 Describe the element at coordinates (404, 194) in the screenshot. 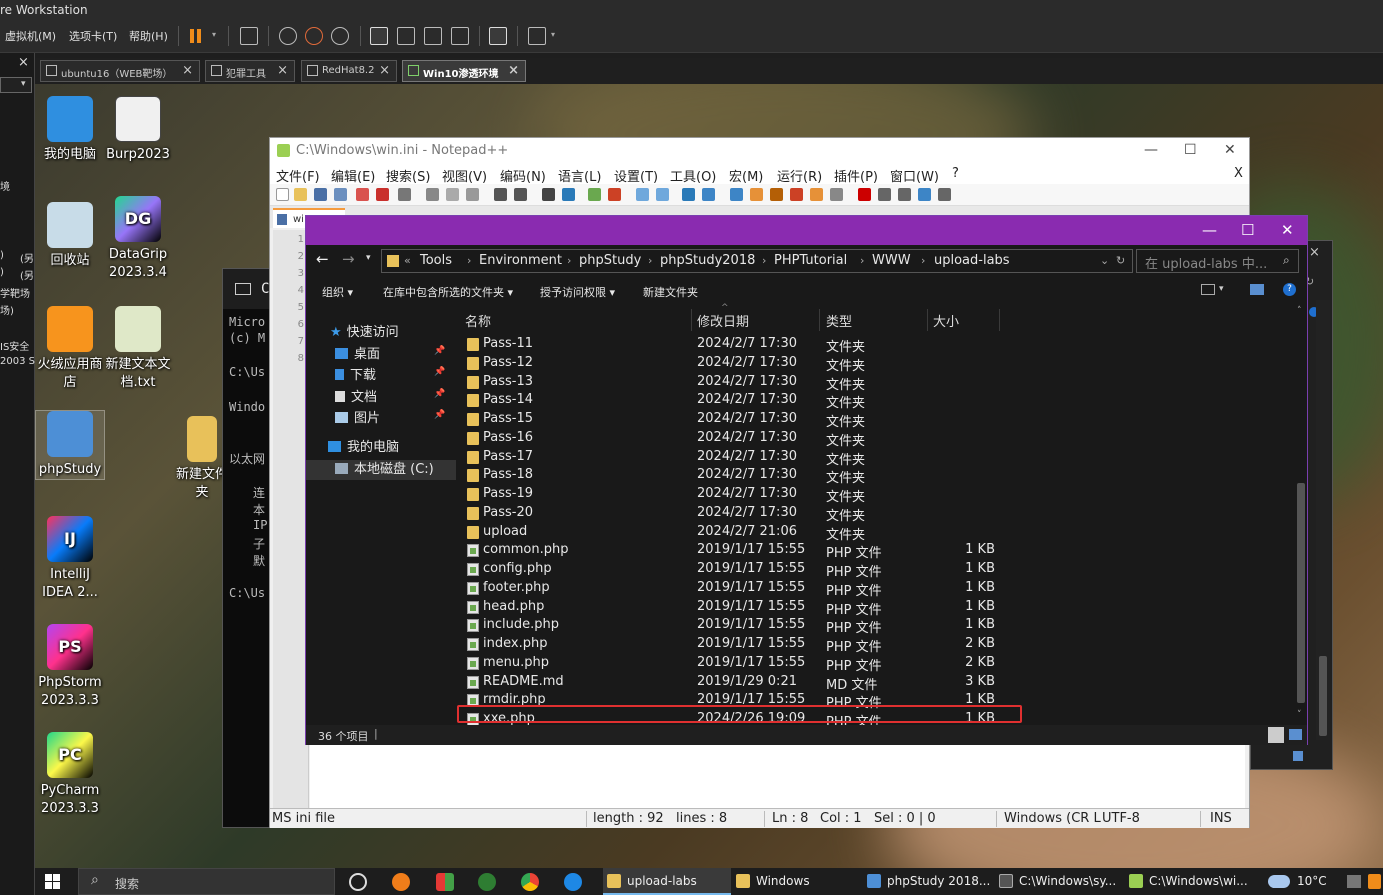

I see `print-icon` at that location.